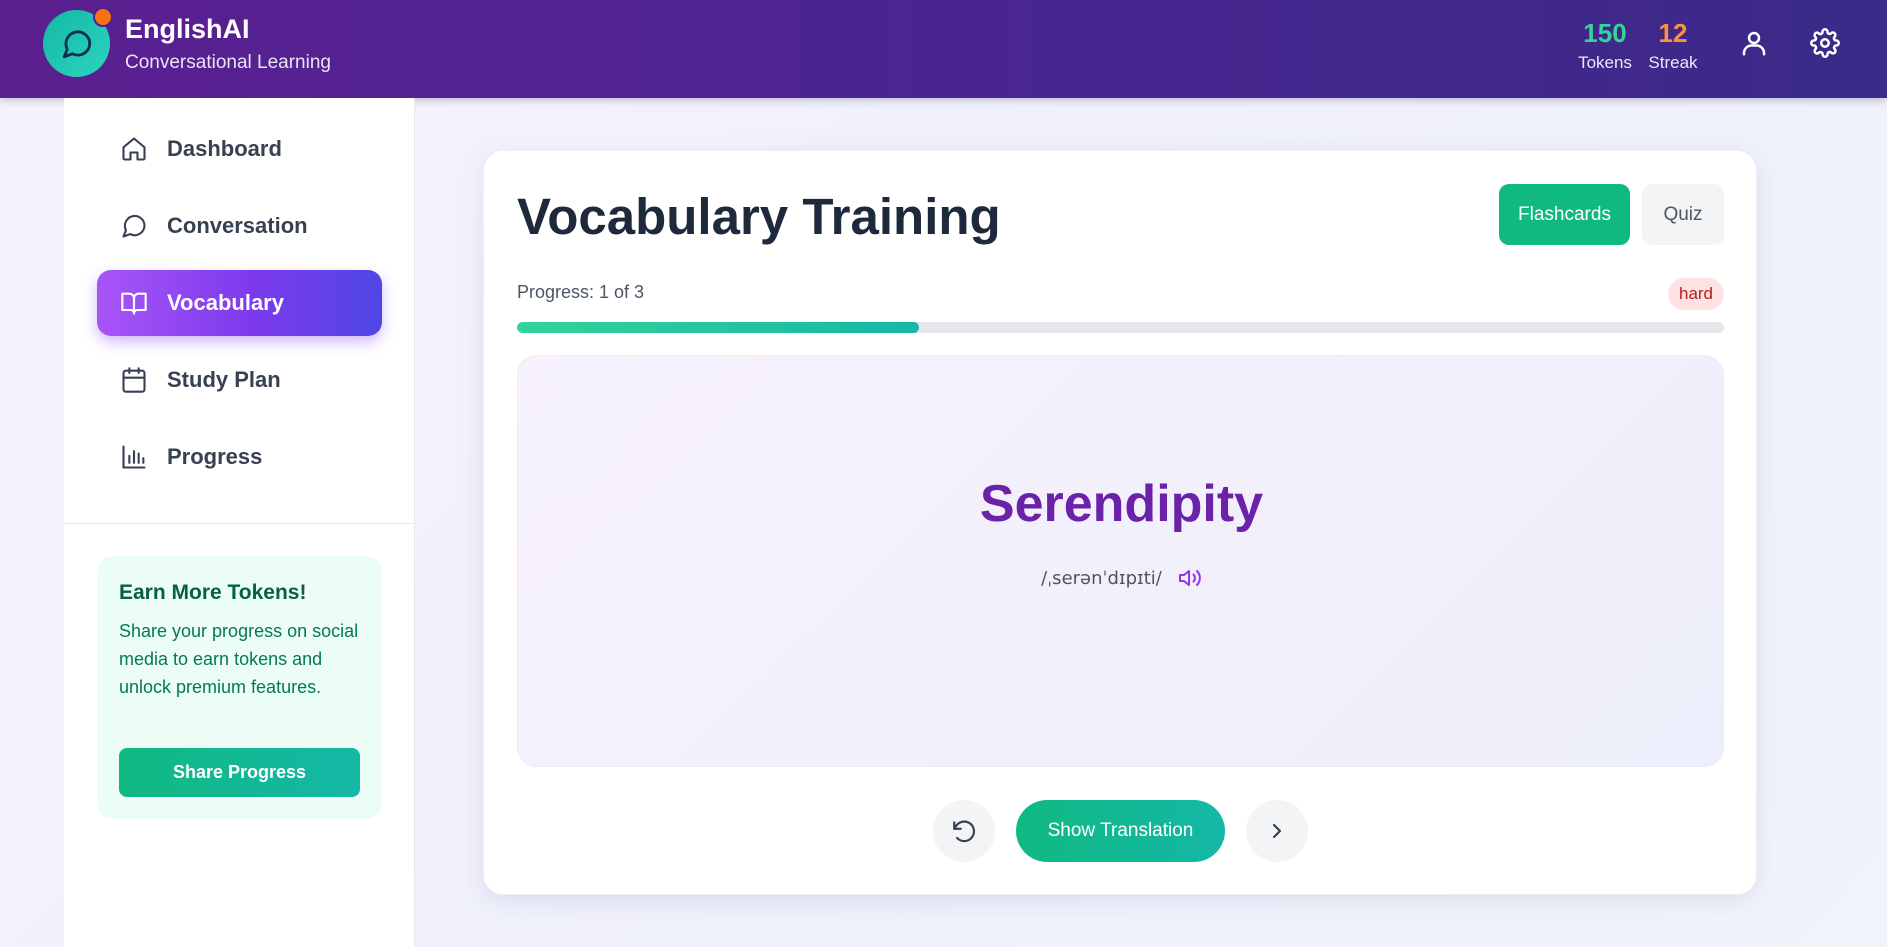 Image resolution: width=1887 pixels, height=947 pixels. I want to click on sidebar-item-dashboard: Dashboard, so click(239, 149).